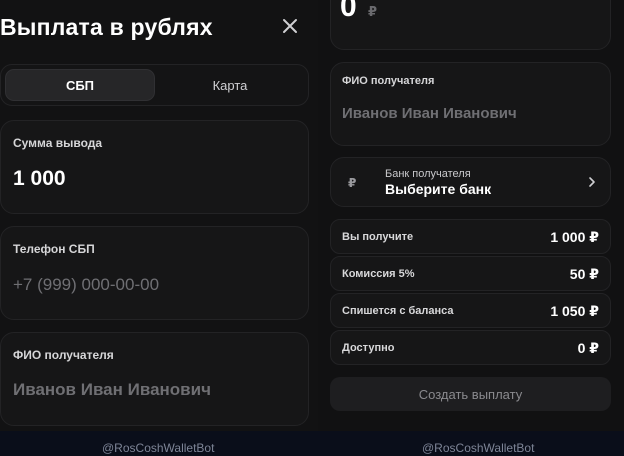  What do you see at coordinates (154, 167) in the screenshot?
I see `amount-field: Сумма вывода 1 000` at bounding box center [154, 167].